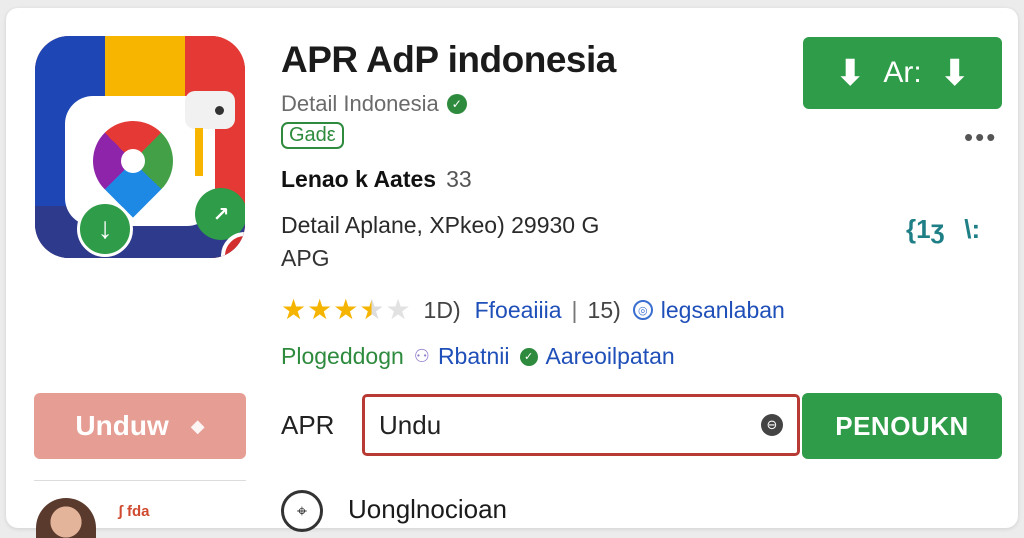  Describe the element at coordinates (925, 229) in the screenshot. I see `share-badge-icon: {1ʒ` at that location.